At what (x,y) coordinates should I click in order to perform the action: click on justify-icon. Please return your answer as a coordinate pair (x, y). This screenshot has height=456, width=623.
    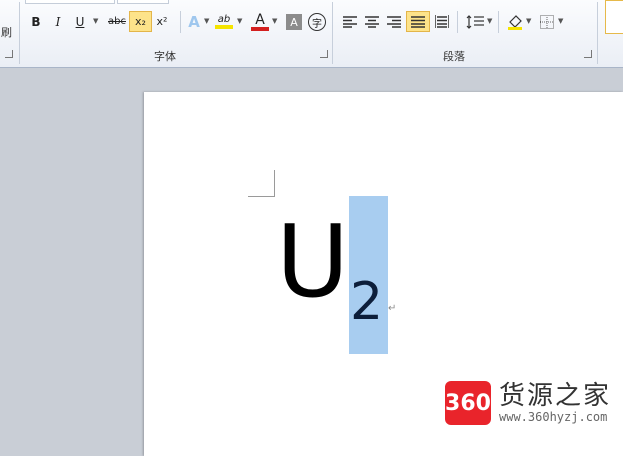
    Looking at the image, I should click on (418, 21).